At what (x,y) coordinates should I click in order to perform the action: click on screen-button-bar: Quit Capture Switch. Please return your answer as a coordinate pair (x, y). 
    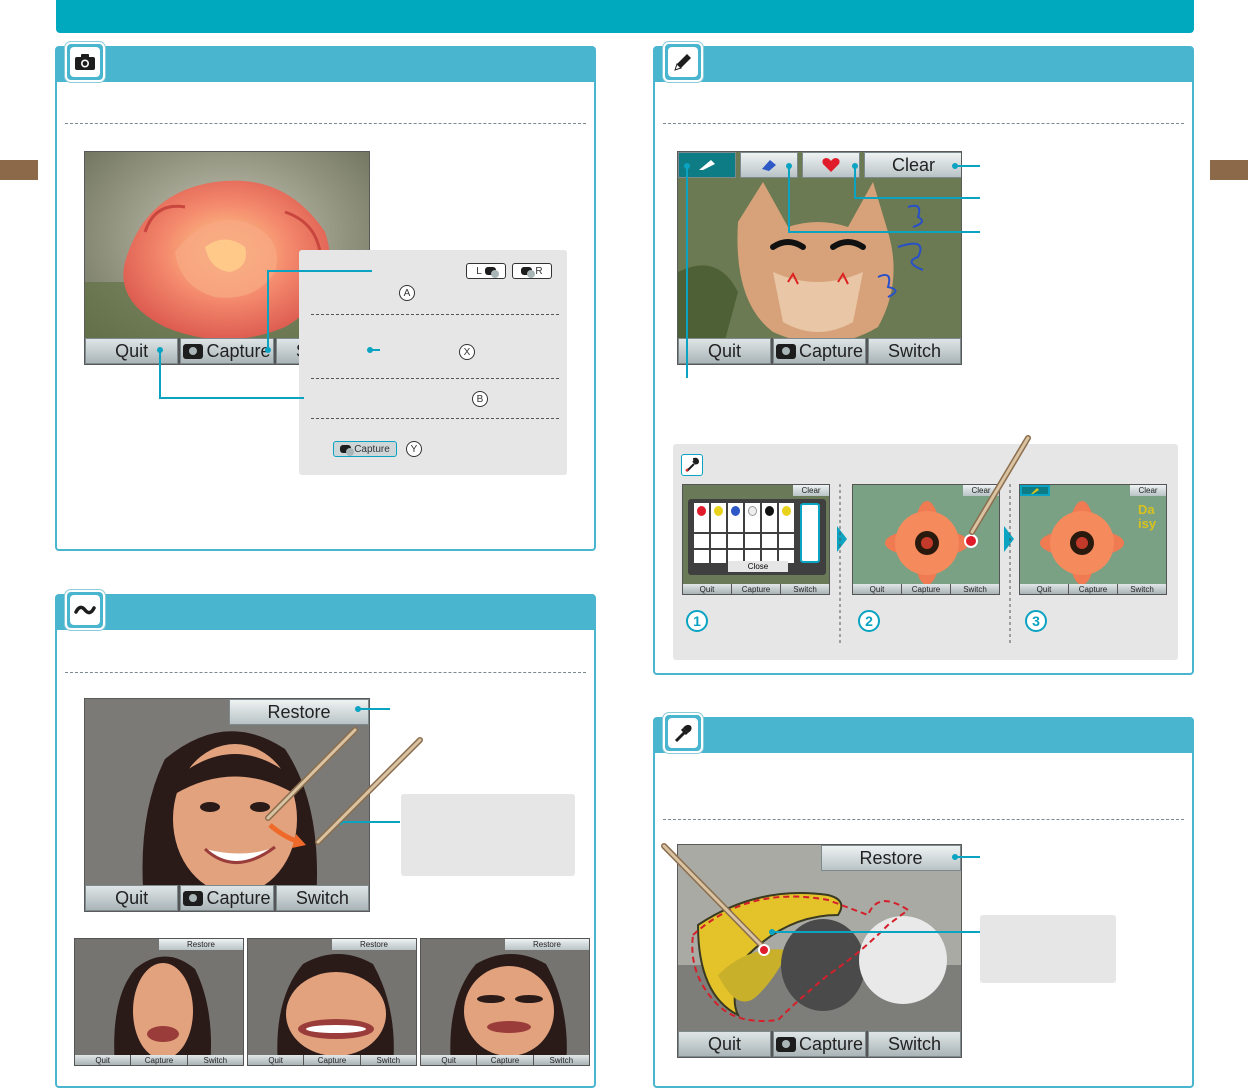
    Looking at the image, I should click on (819, 1044).